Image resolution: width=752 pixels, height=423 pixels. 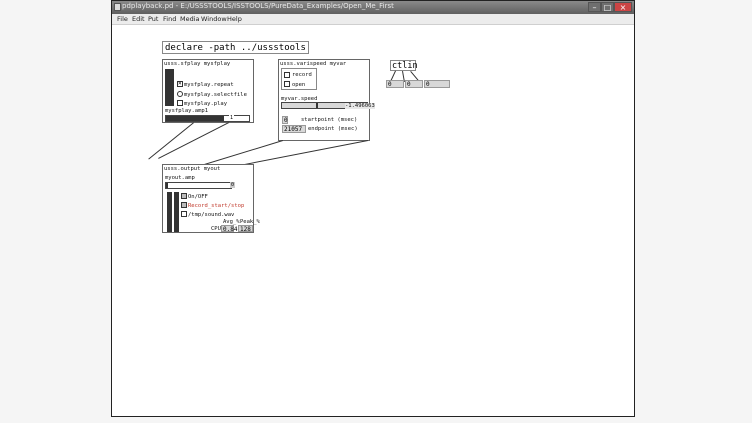 What do you see at coordinates (184, 205) in the screenshot?
I see `record-start-toggle` at bounding box center [184, 205].